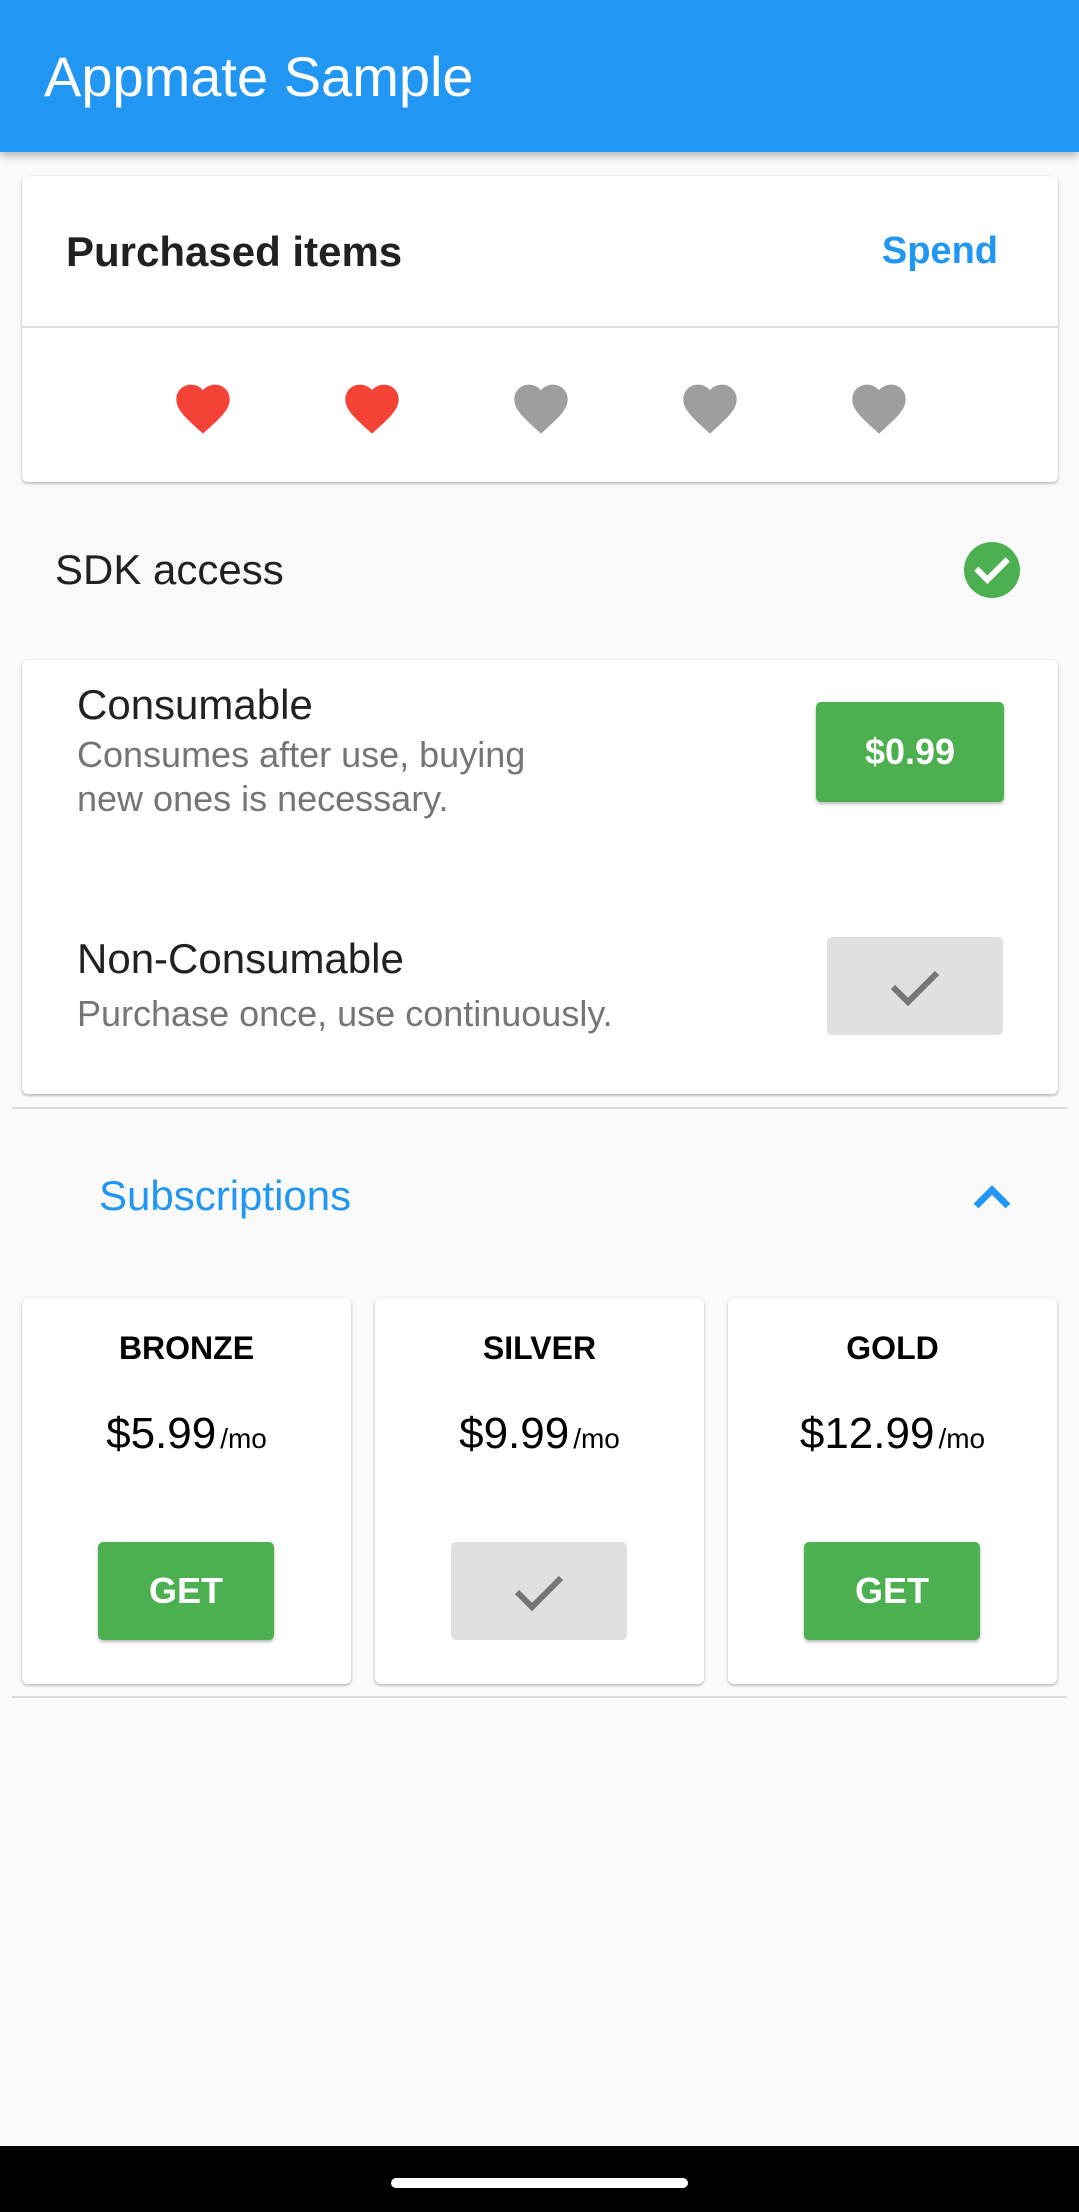 The height and width of the screenshot is (2212, 1079). I want to click on get-gold-button: GET, so click(892, 1591).